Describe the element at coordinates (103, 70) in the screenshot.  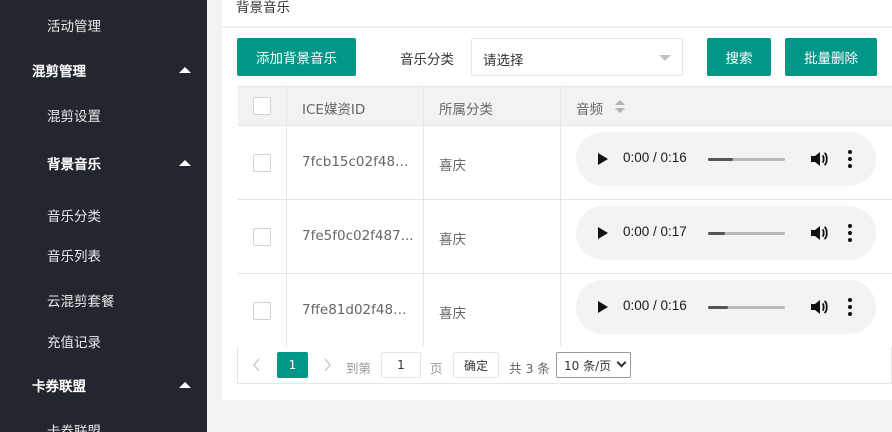
I see `sidebar-group-mix-management: 混剪管理` at that location.